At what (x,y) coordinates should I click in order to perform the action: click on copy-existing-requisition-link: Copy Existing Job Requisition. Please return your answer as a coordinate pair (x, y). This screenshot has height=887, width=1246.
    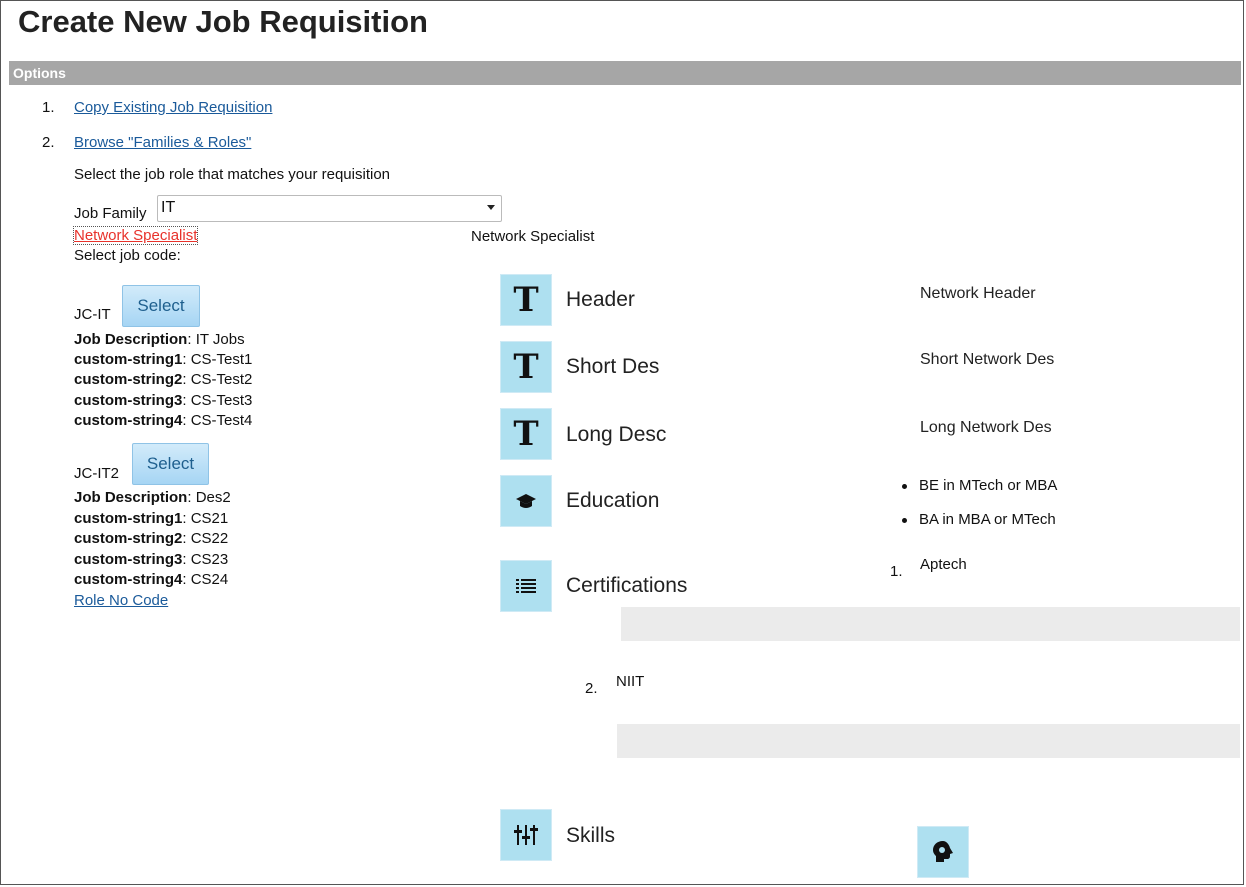
    Looking at the image, I should click on (173, 107).